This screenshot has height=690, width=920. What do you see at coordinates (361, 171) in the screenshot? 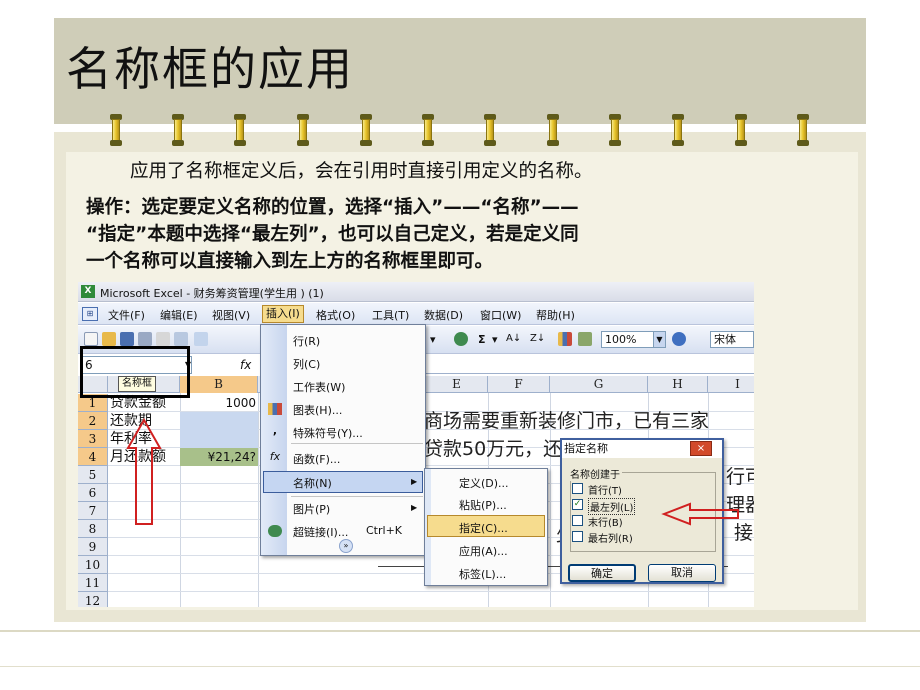
I see `paragraph-intro: 应用了名称框定义后，会在引用时直接引用定义的名称。` at bounding box center [361, 171].